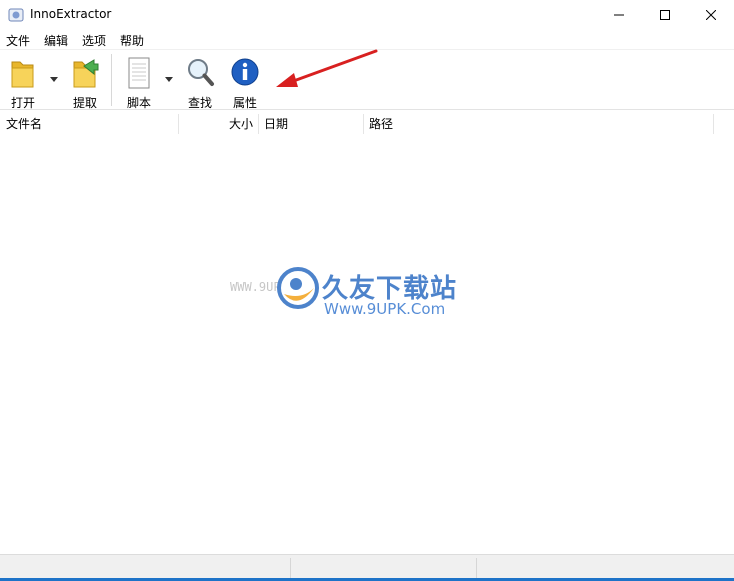 Image resolution: width=734 pixels, height=581 pixels. I want to click on open-button: 打开, so click(23, 82).